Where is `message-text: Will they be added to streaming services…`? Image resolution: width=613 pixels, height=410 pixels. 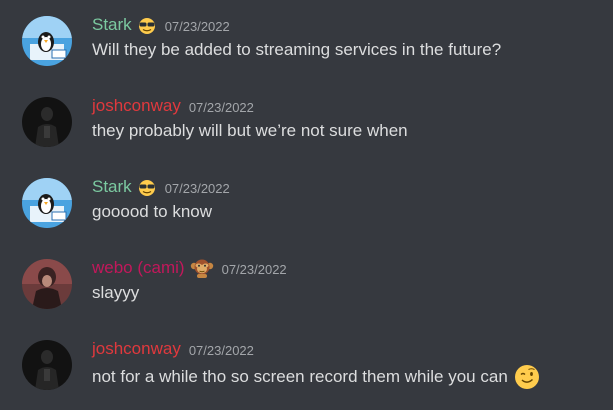
message-text: Will they be added to streaming services… is located at coordinates (296, 50).